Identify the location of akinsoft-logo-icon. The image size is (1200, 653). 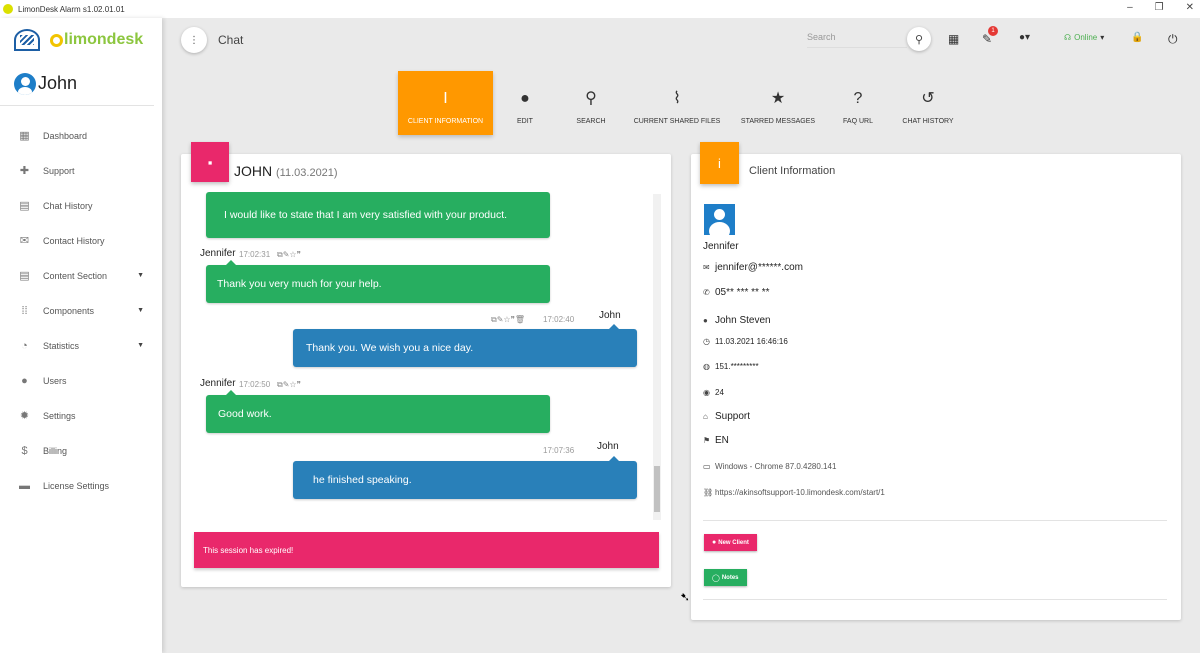
(28, 40).